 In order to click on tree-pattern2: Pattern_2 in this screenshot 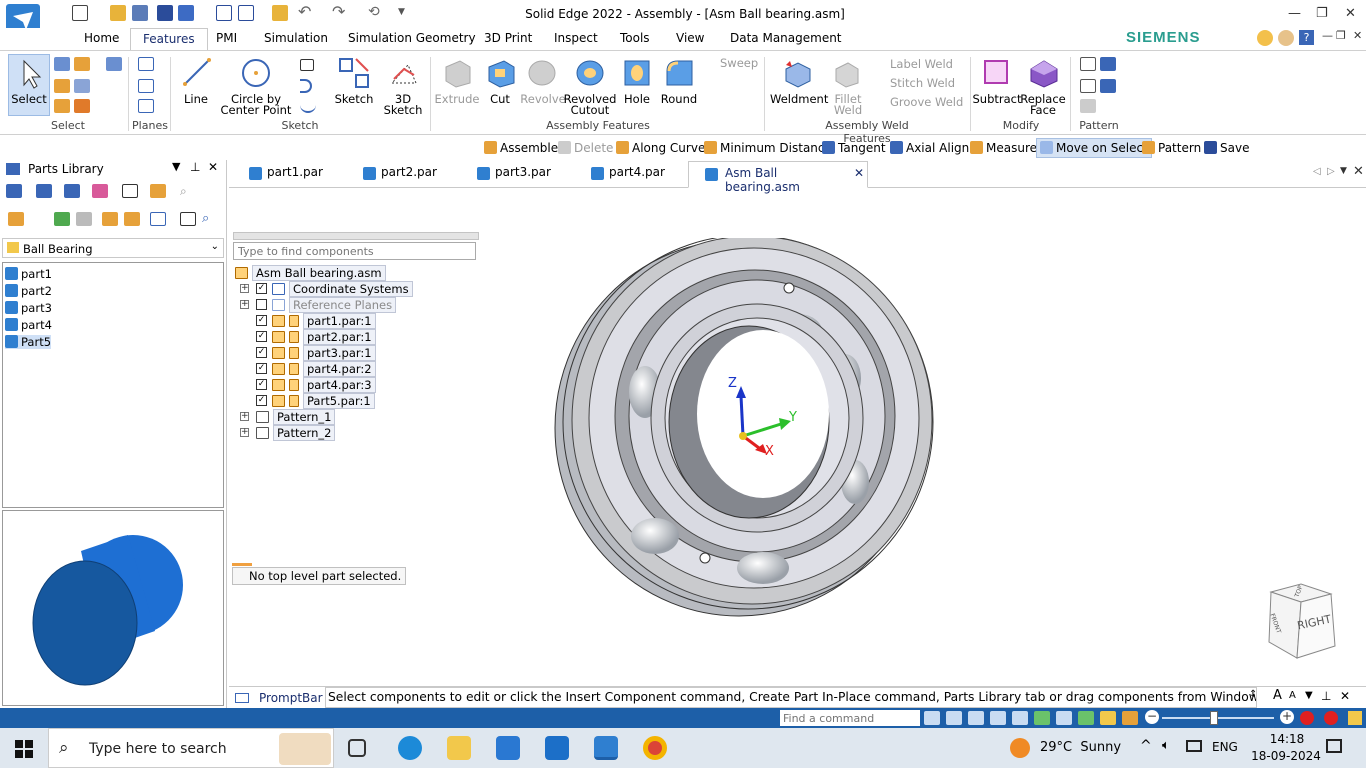, I will do `click(296, 433)`.